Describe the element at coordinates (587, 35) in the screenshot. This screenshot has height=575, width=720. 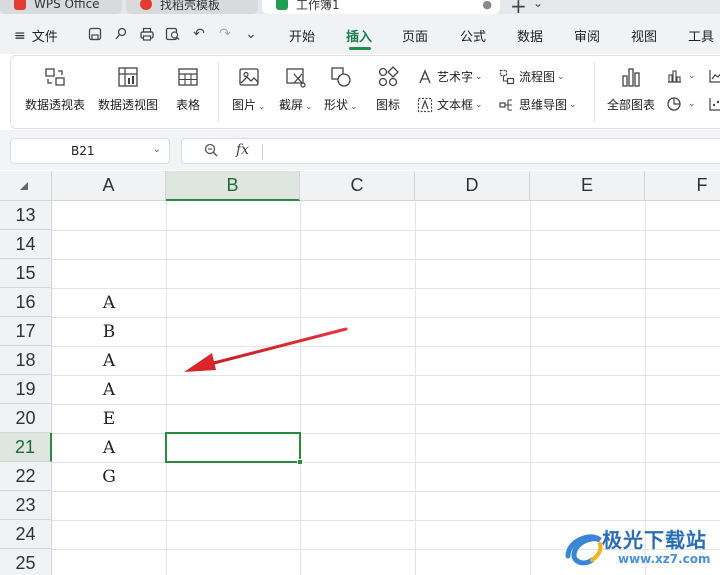
I see `tab-review: 审阅` at that location.